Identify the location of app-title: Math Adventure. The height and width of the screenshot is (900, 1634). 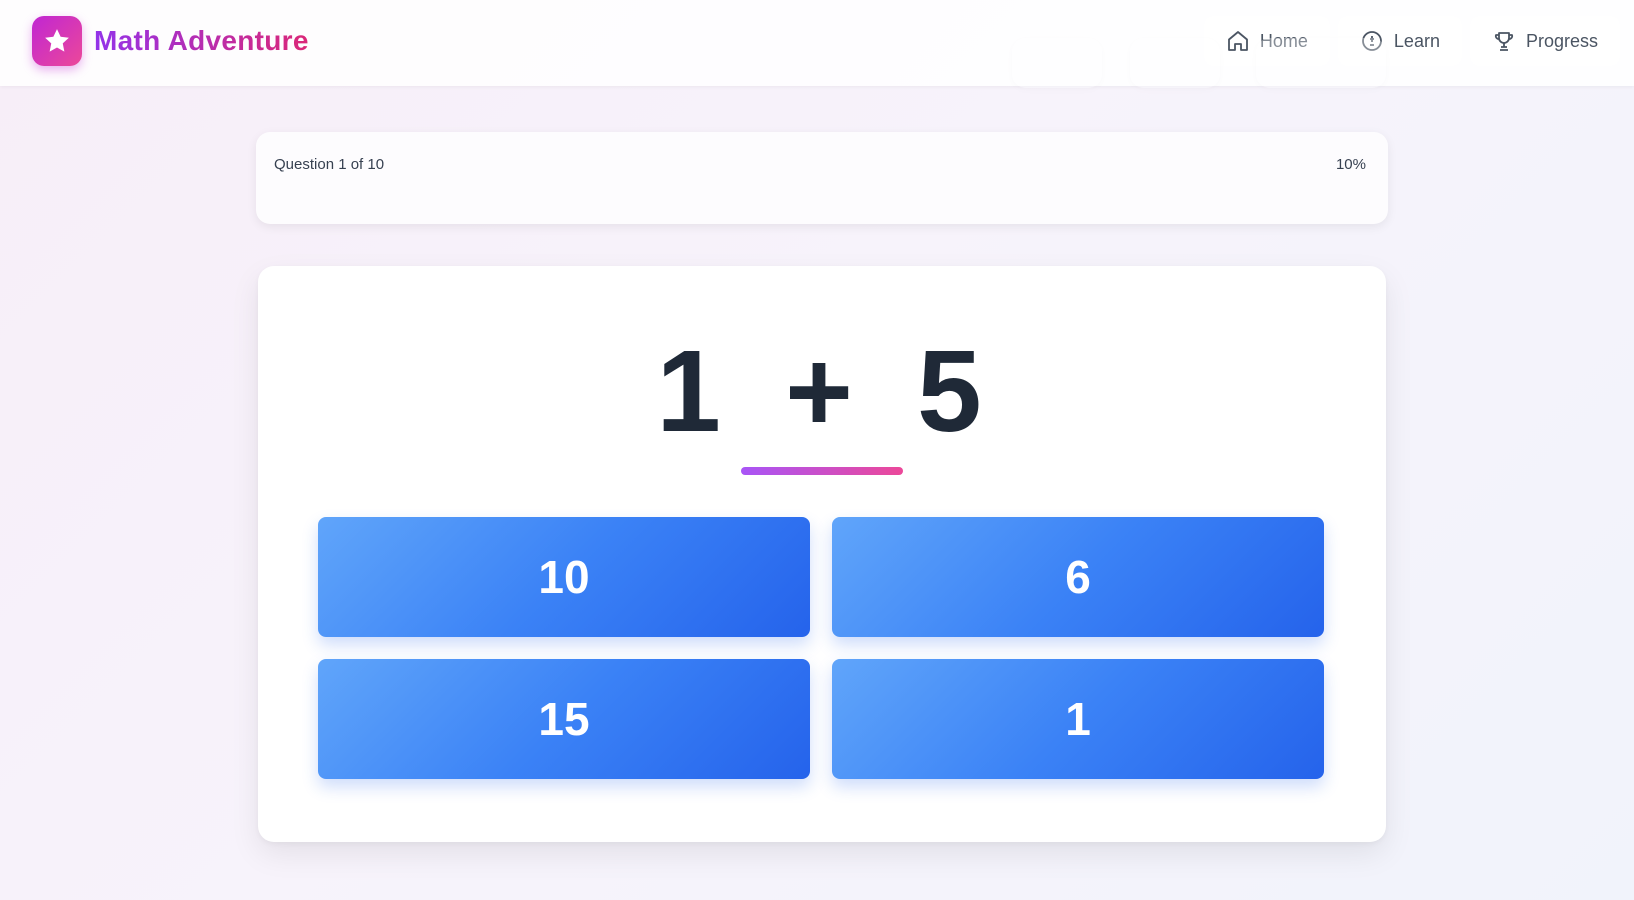
(201, 40).